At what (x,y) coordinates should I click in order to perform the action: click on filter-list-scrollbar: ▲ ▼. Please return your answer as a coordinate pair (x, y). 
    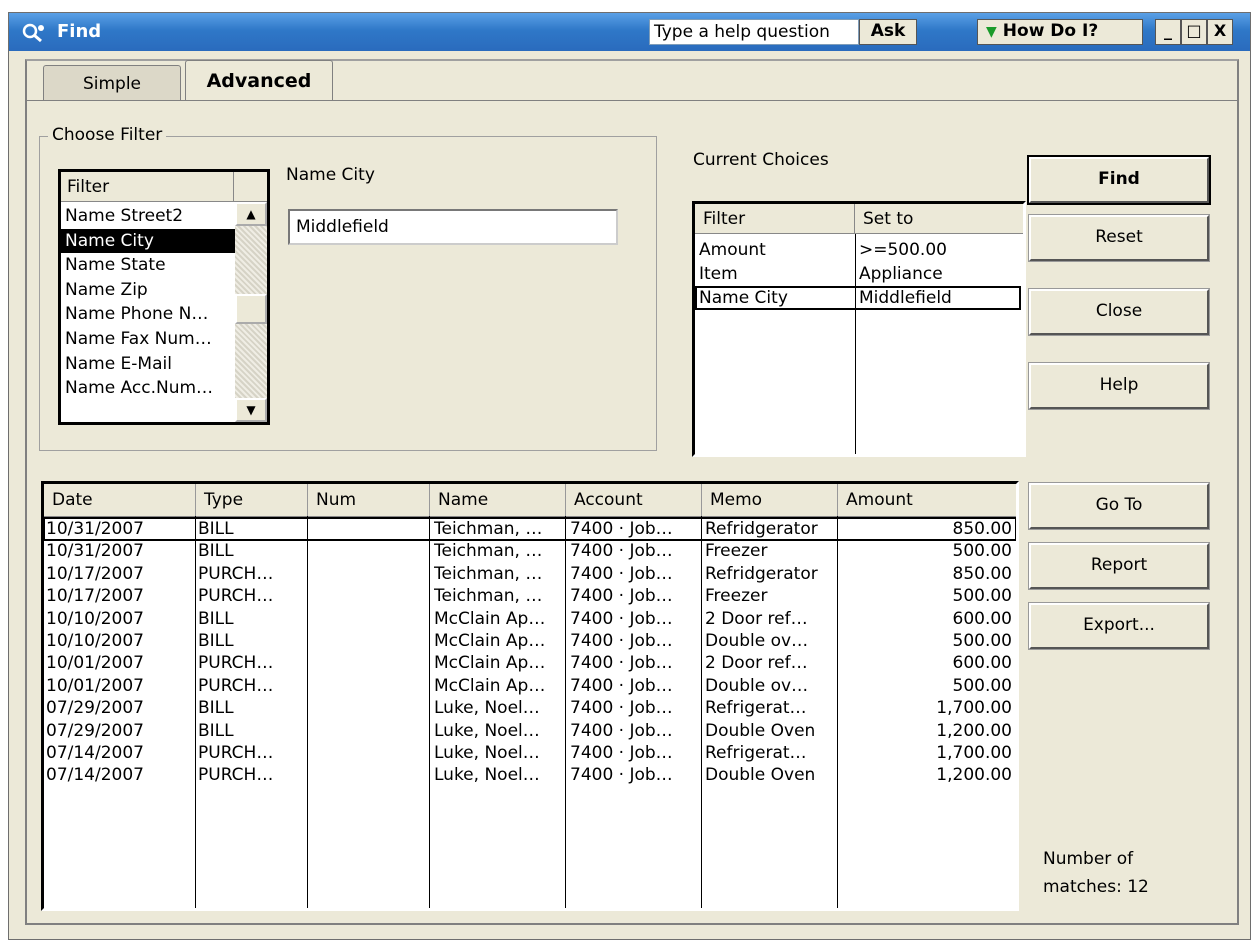
    Looking at the image, I should click on (251, 312).